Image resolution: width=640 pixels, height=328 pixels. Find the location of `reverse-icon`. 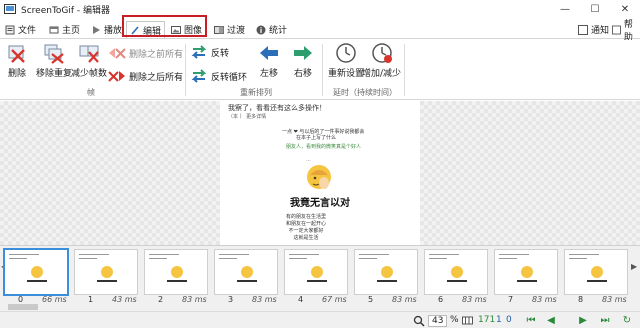

reverse-icon is located at coordinates (199, 52).